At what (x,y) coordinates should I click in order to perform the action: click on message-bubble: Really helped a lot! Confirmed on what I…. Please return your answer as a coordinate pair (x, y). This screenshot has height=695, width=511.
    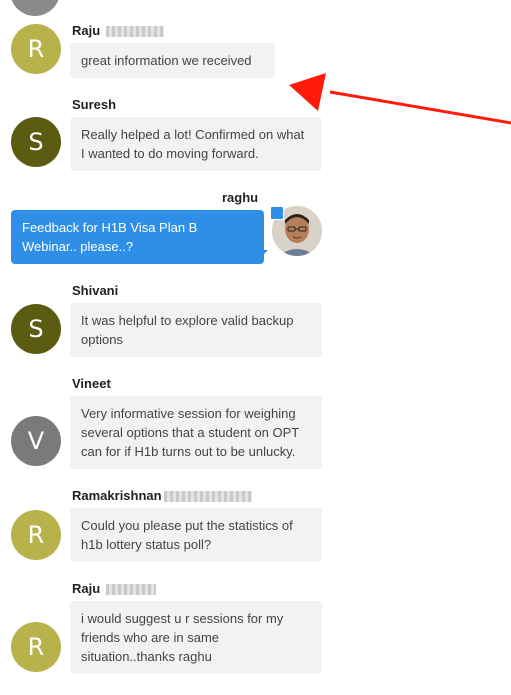
    Looking at the image, I should click on (196, 144).